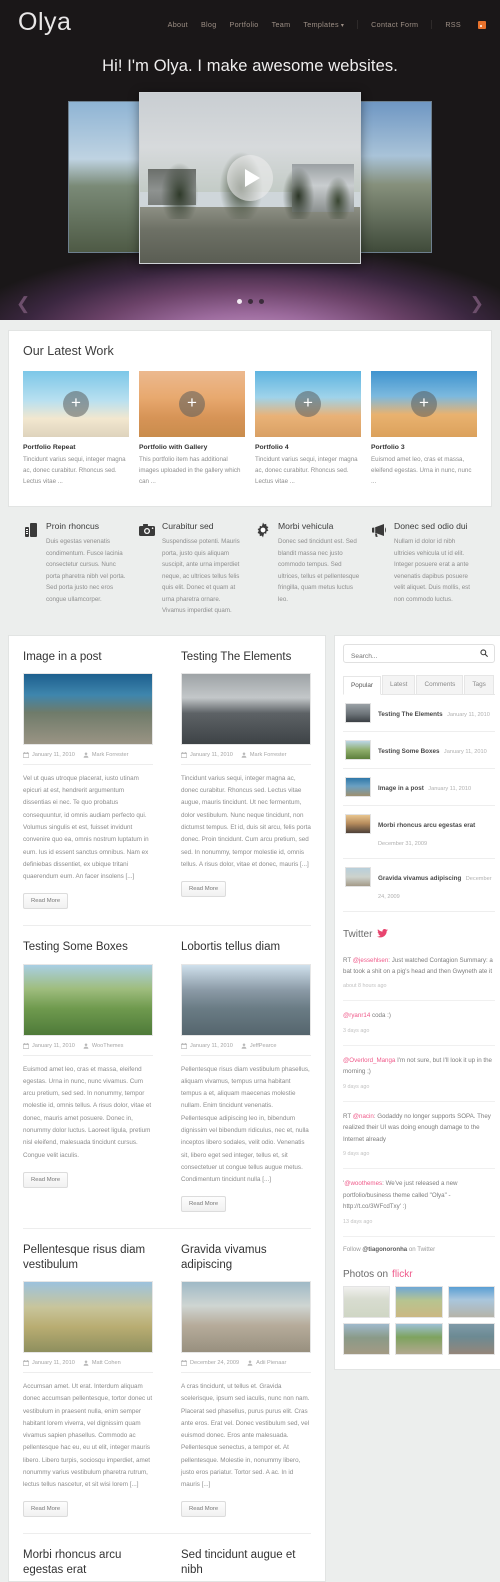 This screenshot has width=500, height=1582. I want to click on nav-item-blog: Blog, so click(209, 24).